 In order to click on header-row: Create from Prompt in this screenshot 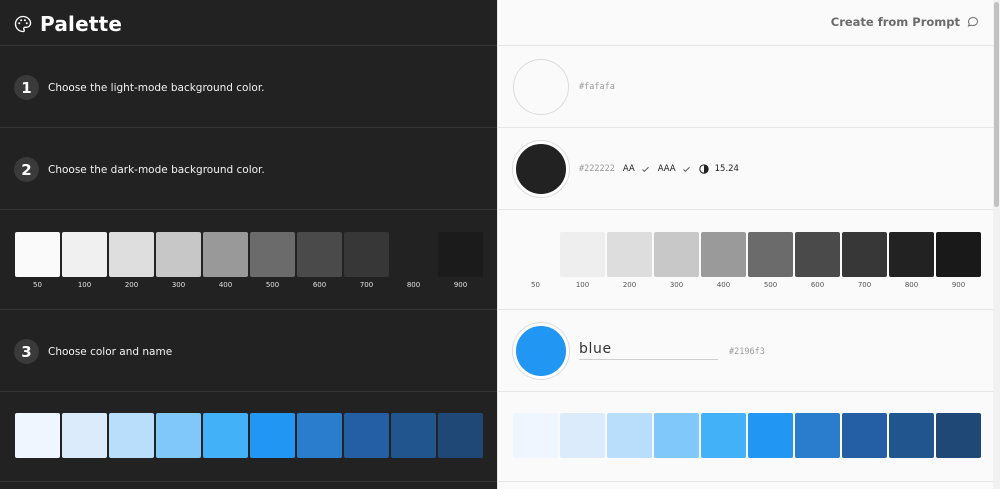, I will do `click(745, 23)`.